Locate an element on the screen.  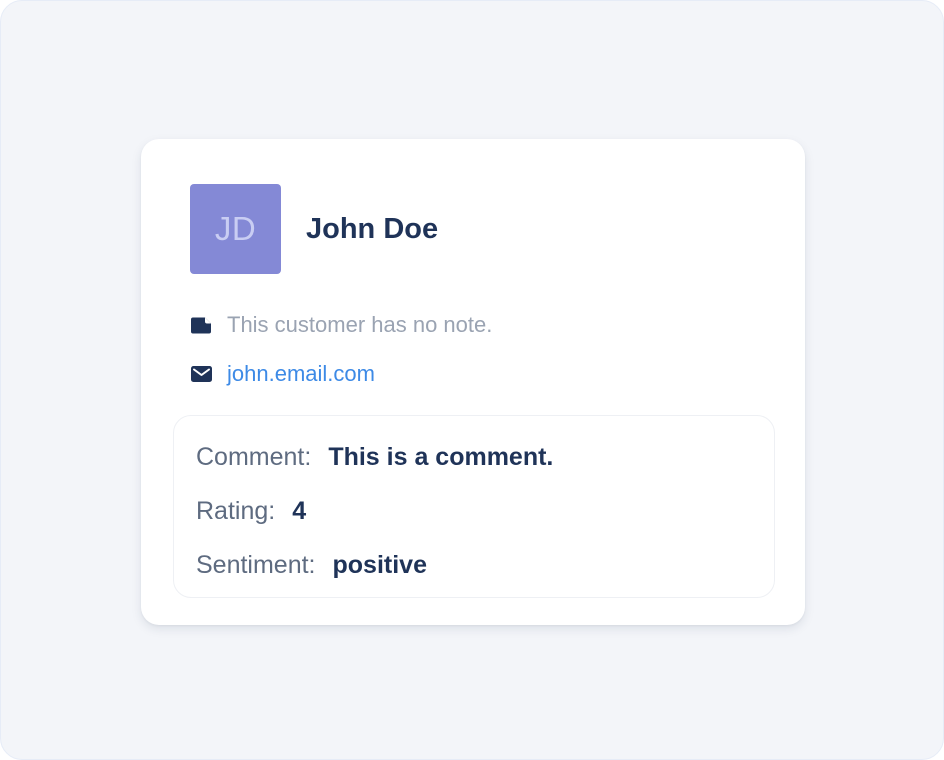
rating-row: Rating: 4 is located at coordinates (251, 511).